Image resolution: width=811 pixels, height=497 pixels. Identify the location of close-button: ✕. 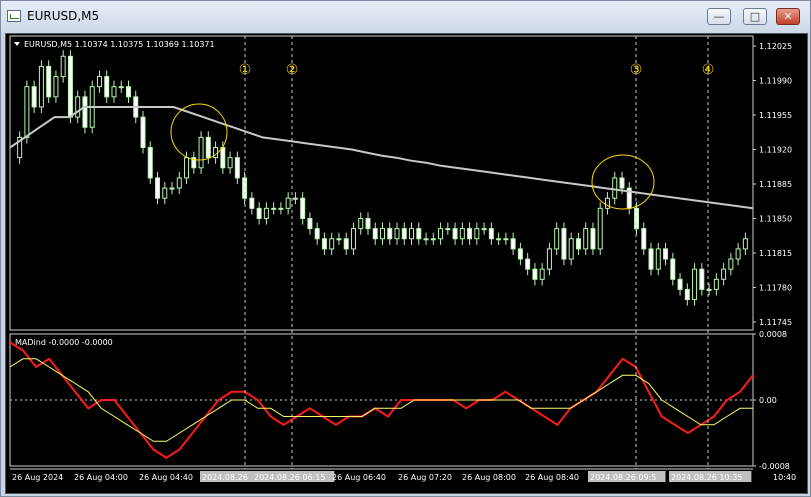
(788, 16).